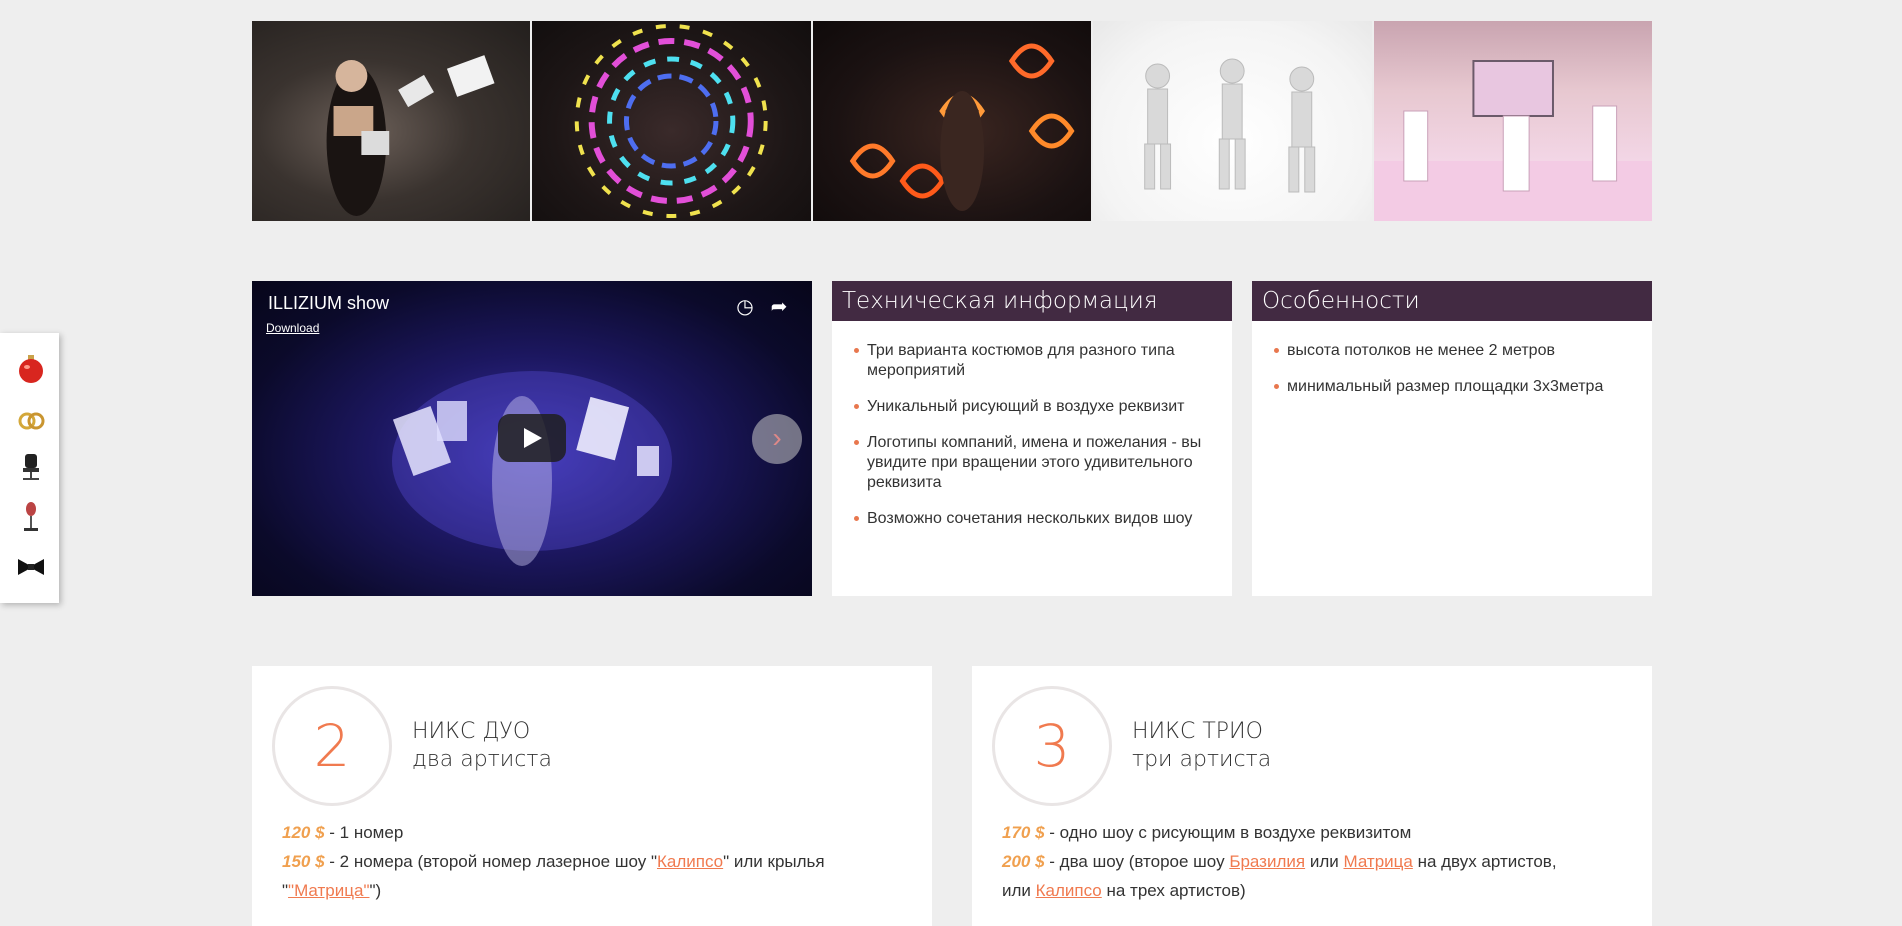  What do you see at coordinates (1377, 861) in the screenshot?
I see `show-link-matrix: Матрица` at bounding box center [1377, 861].